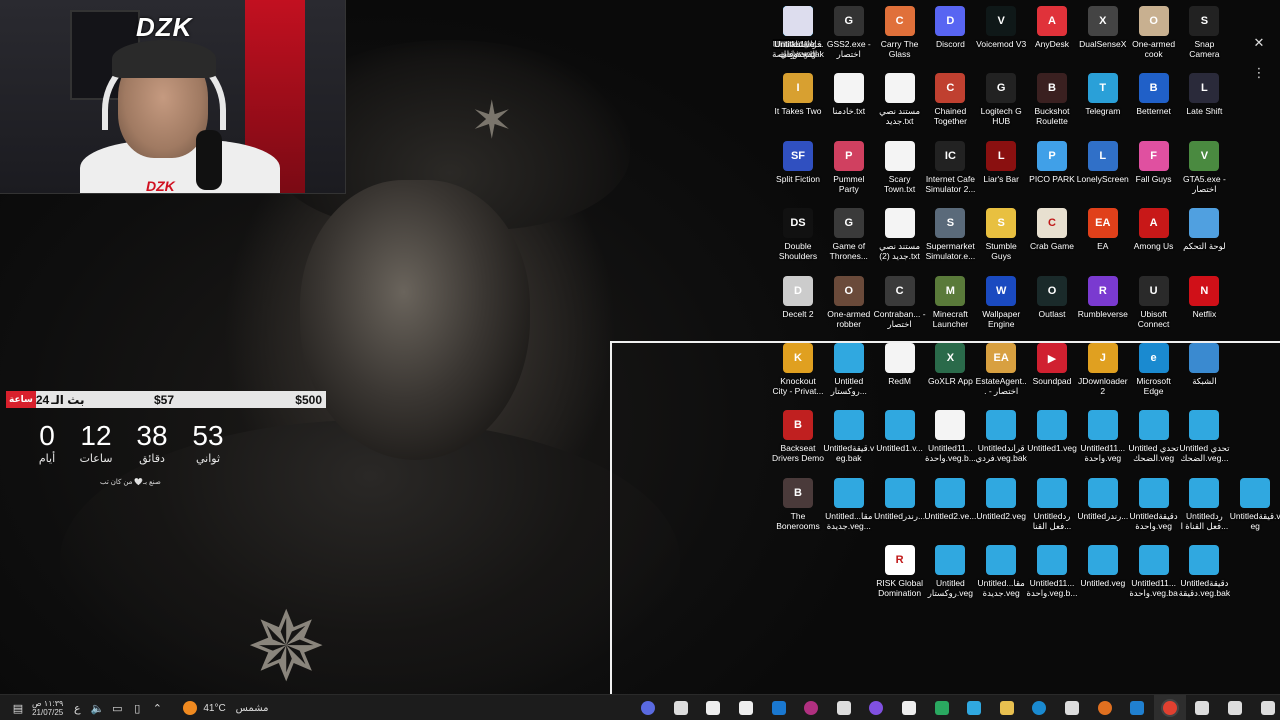 The width and height of the screenshot is (1280, 720). I want to click on desktop-icon: Untitledمقا... جديدة.veg, so click(1001, 570).